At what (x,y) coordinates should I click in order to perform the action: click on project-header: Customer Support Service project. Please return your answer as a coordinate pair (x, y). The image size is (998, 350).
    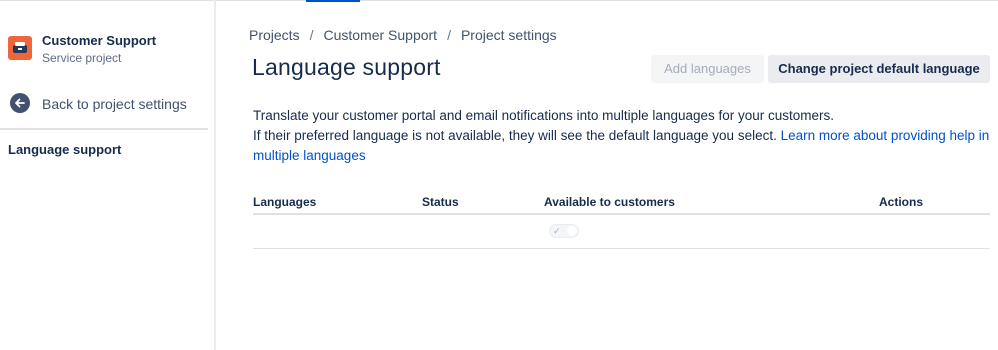
    Looking at the image, I should click on (108, 51).